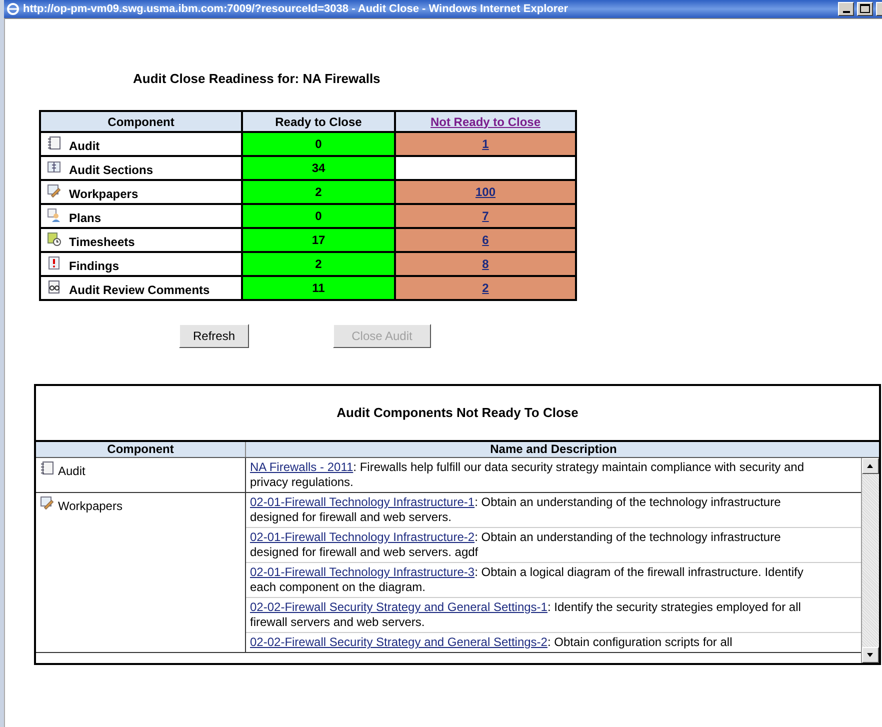  Describe the element at coordinates (296, 9) in the screenshot. I see `window-title: http://op-pm-vm09.swg.usma.ibm.com:7009/?resourceId=3038 - Audit Close - Windows Internet Explorer` at that location.